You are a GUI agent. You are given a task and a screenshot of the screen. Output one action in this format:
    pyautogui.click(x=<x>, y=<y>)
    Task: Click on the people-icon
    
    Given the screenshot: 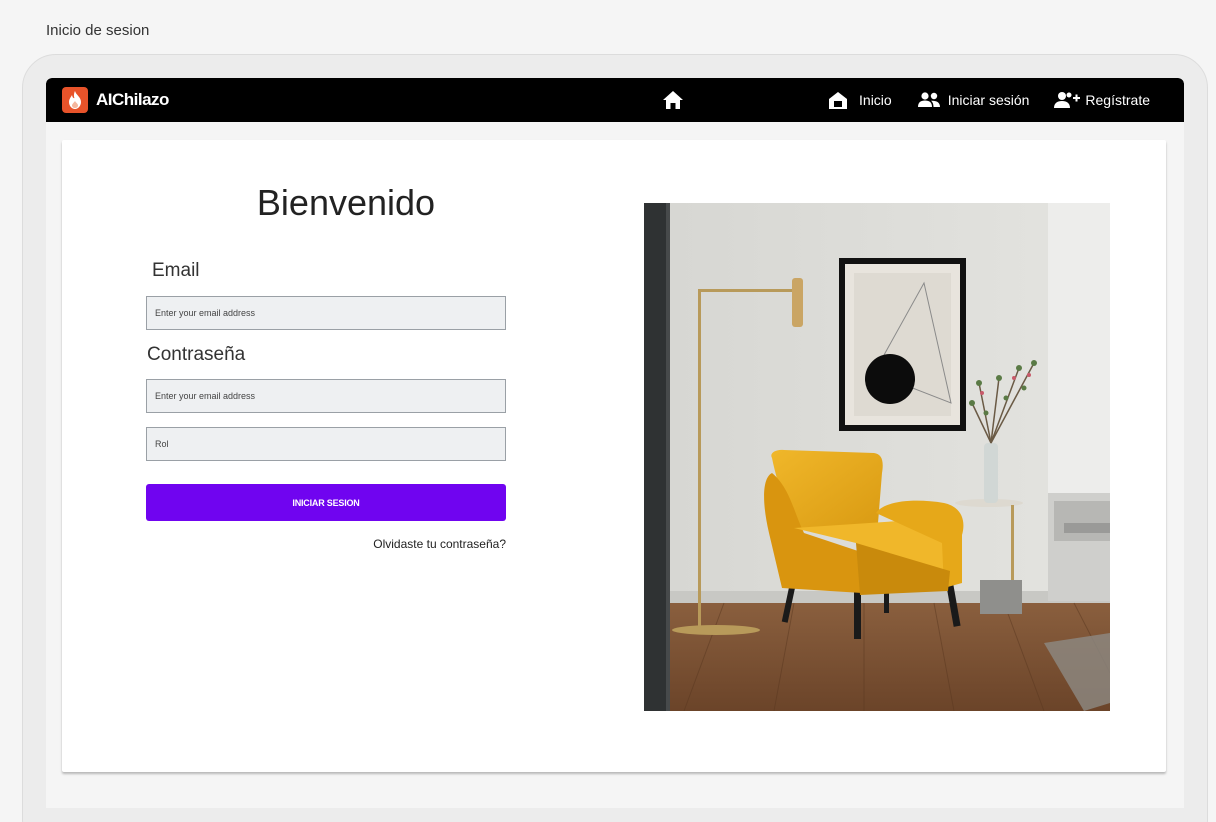 What is the action you would take?
    pyautogui.click(x=928, y=100)
    